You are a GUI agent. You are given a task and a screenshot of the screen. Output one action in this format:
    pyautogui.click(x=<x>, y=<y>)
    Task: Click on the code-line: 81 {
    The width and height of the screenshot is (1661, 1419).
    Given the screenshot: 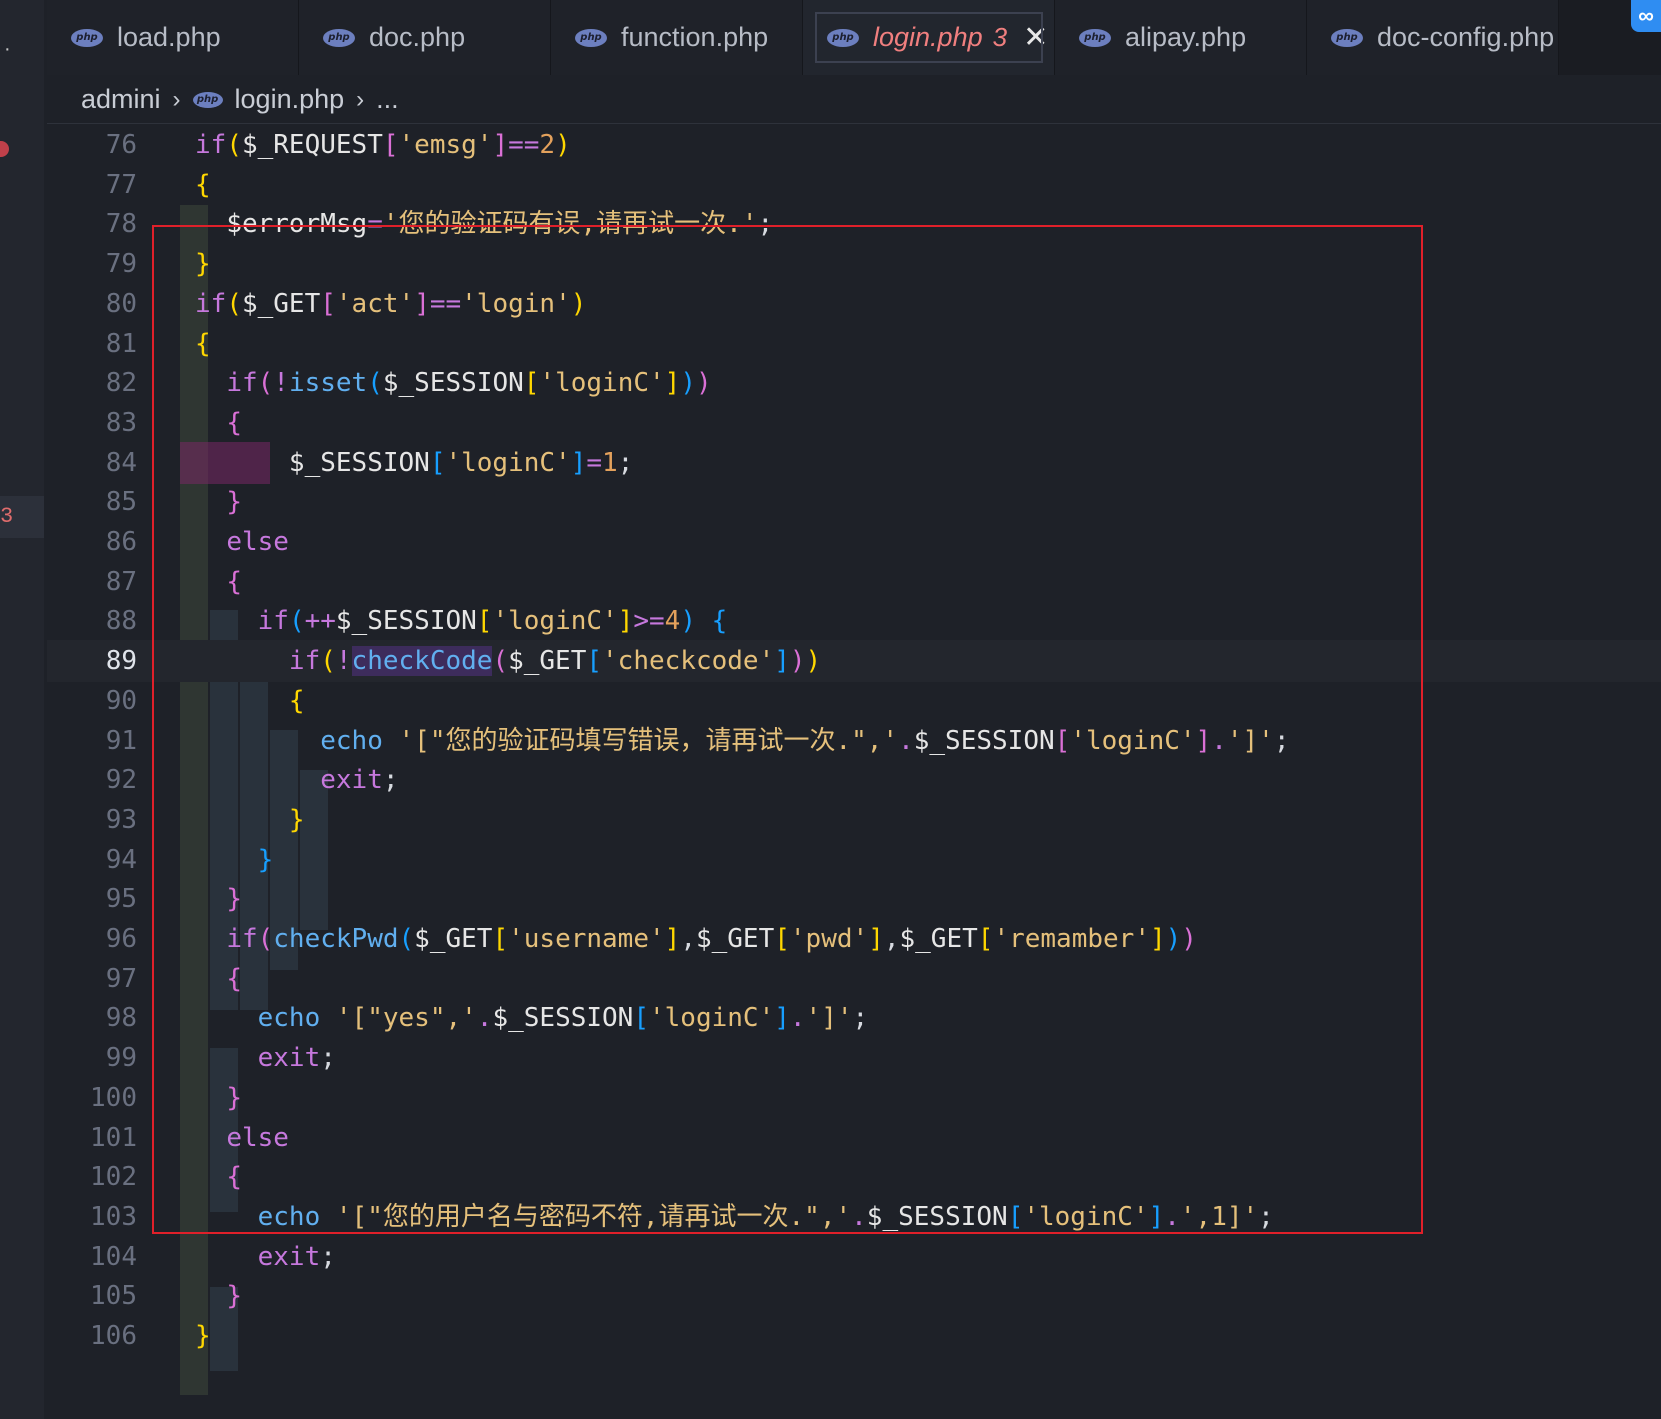 What is the action you would take?
    pyautogui.click(x=854, y=344)
    